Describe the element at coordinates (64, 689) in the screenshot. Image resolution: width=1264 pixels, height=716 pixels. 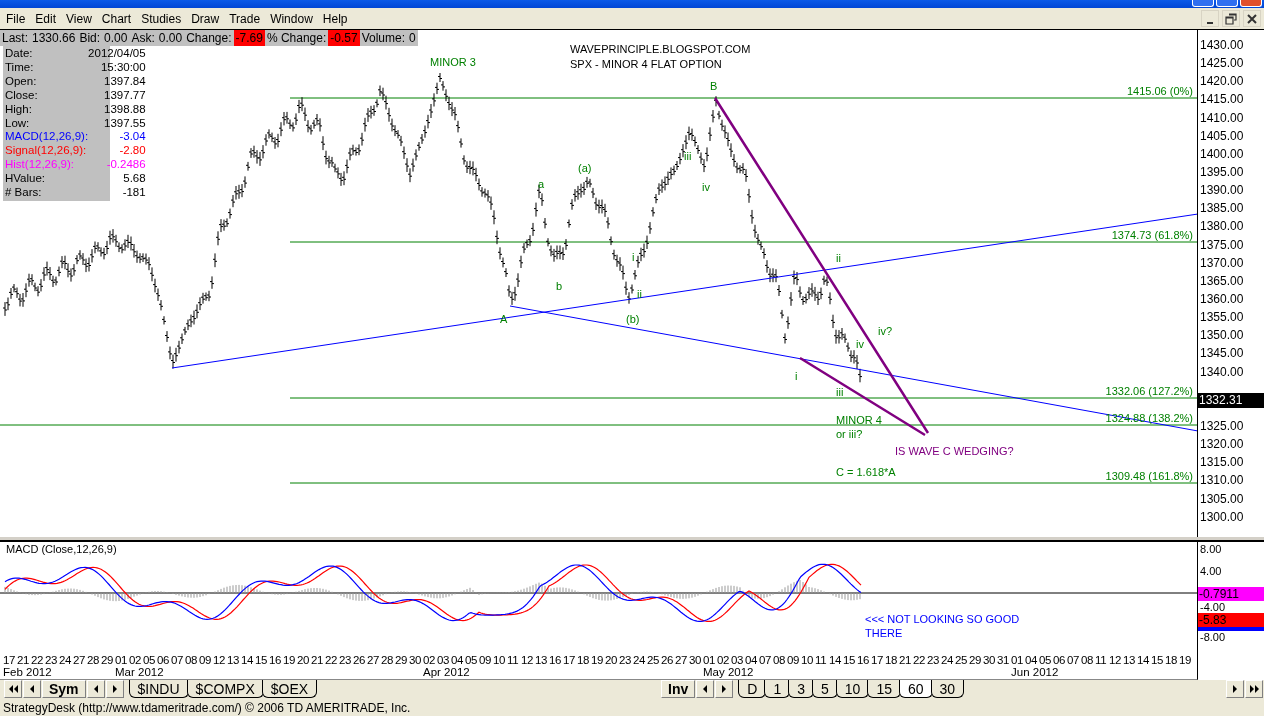
I see `symbol-button: Sym` at that location.